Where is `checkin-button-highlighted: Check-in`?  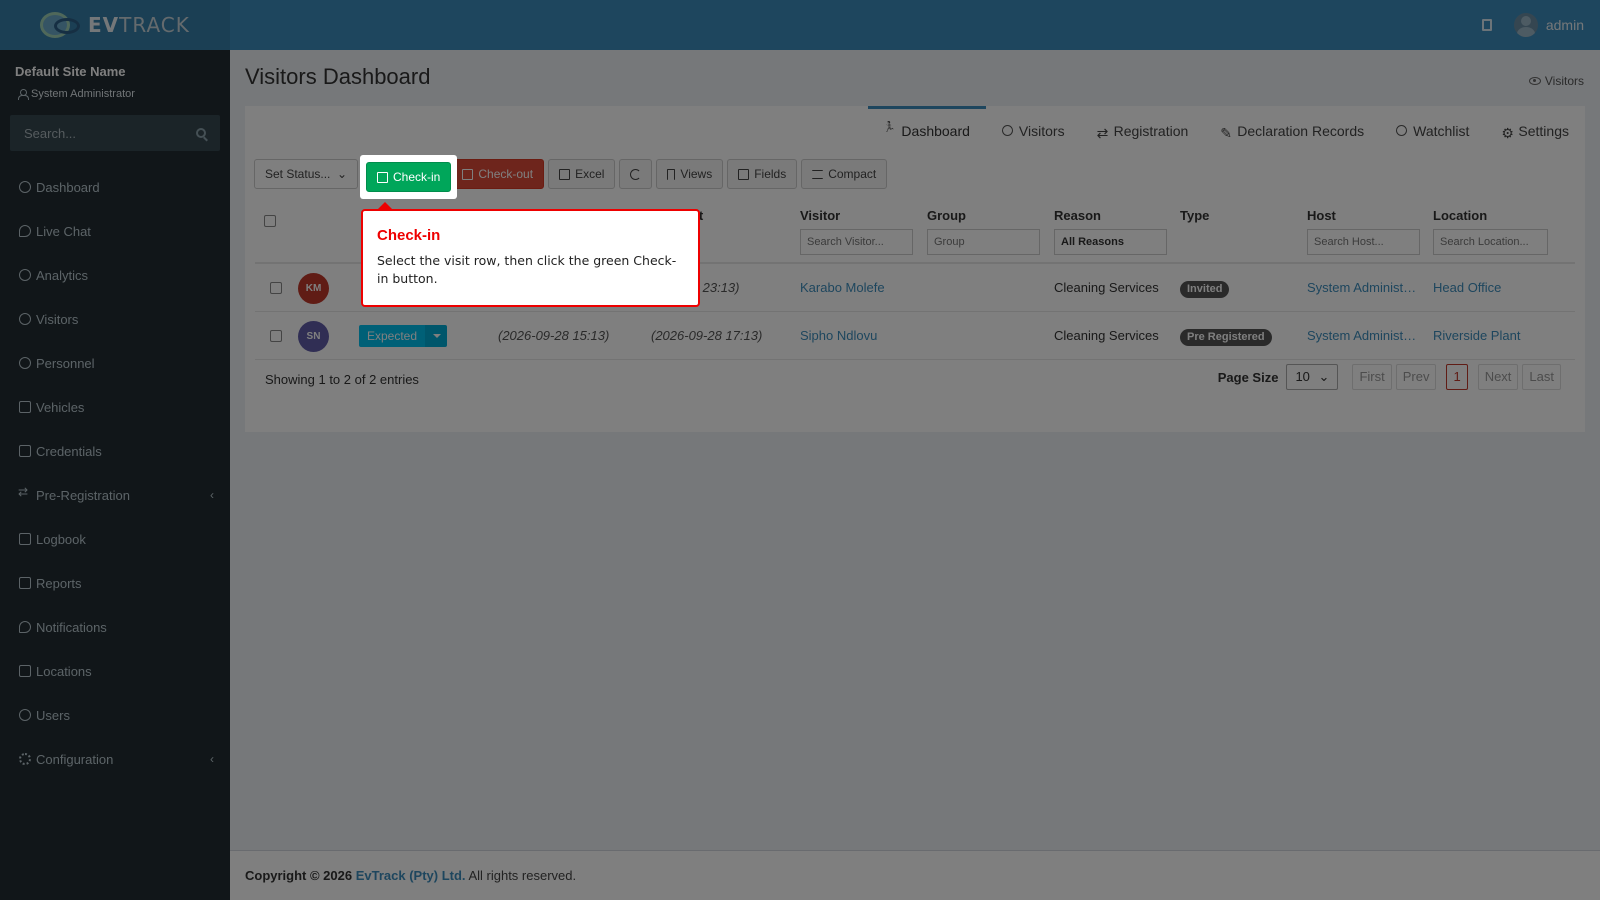 checkin-button-highlighted: Check-in is located at coordinates (409, 177).